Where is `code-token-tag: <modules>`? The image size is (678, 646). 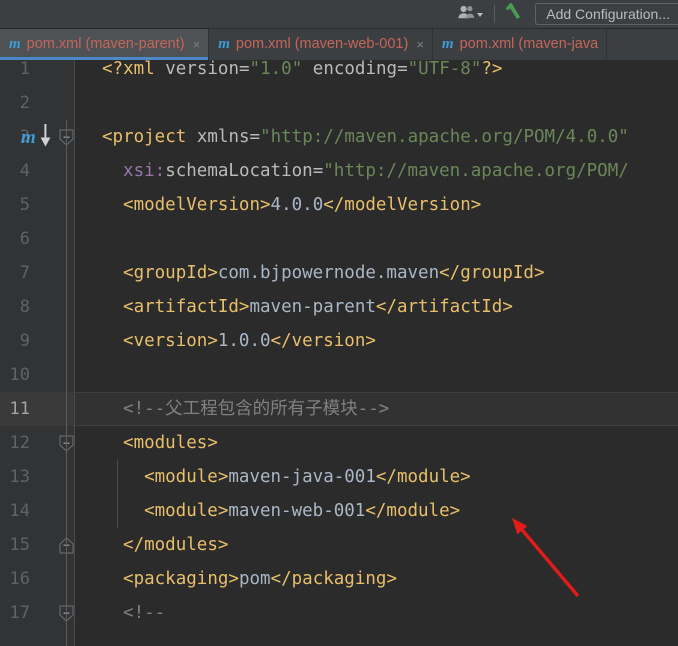 code-token-tag: <modules> is located at coordinates (170, 443).